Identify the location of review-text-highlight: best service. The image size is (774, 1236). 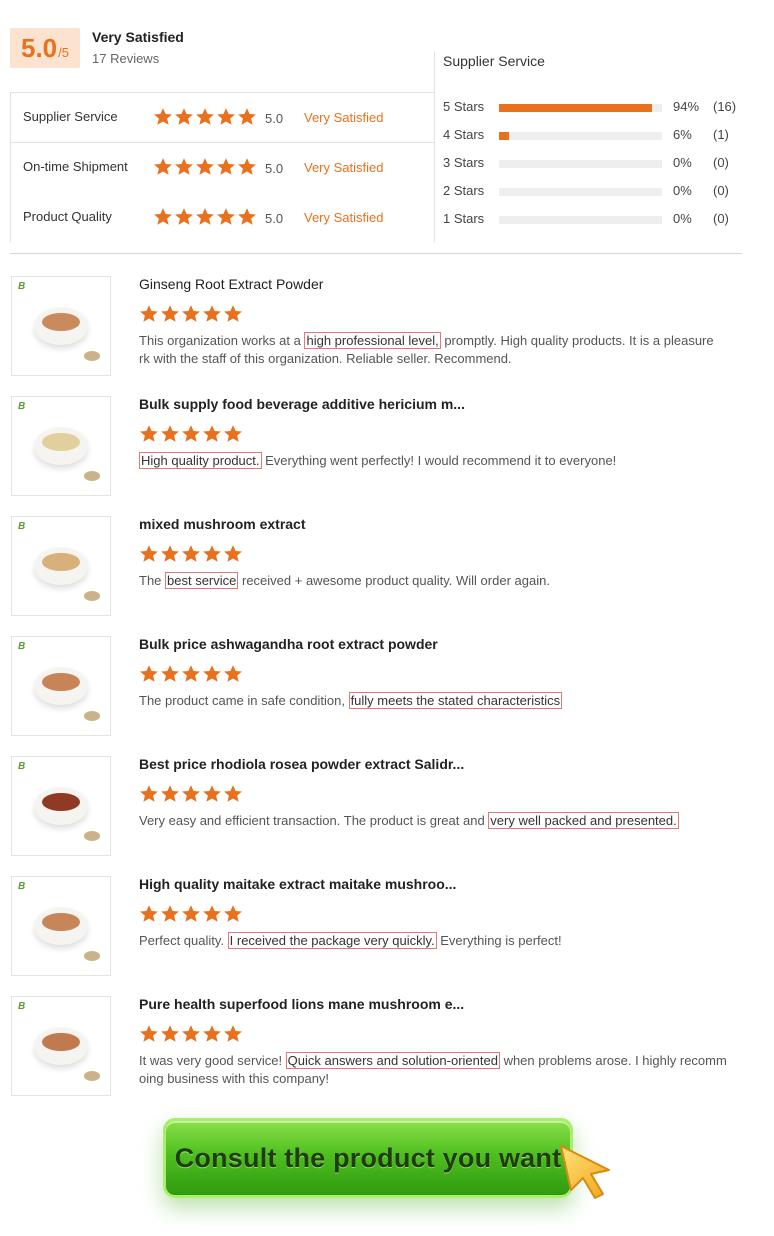
(202, 580).